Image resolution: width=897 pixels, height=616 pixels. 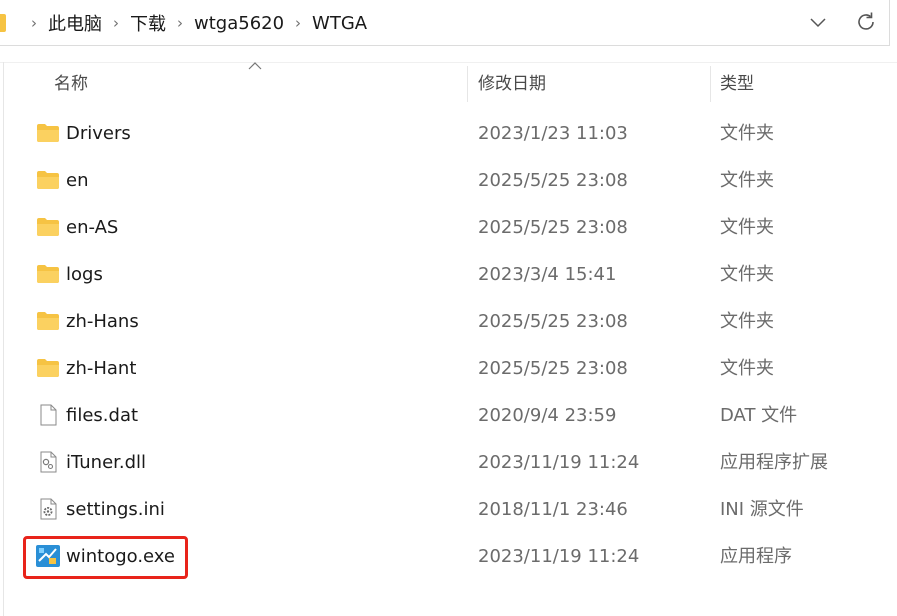 I want to click on file-row: iTuner.dll 2023/11/19 11:24 应用程序扩展, so click(x=448, y=462).